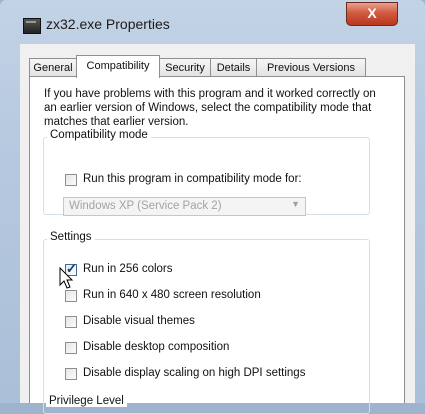  Describe the element at coordinates (372, 14) in the screenshot. I see `close-button: X` at that location.